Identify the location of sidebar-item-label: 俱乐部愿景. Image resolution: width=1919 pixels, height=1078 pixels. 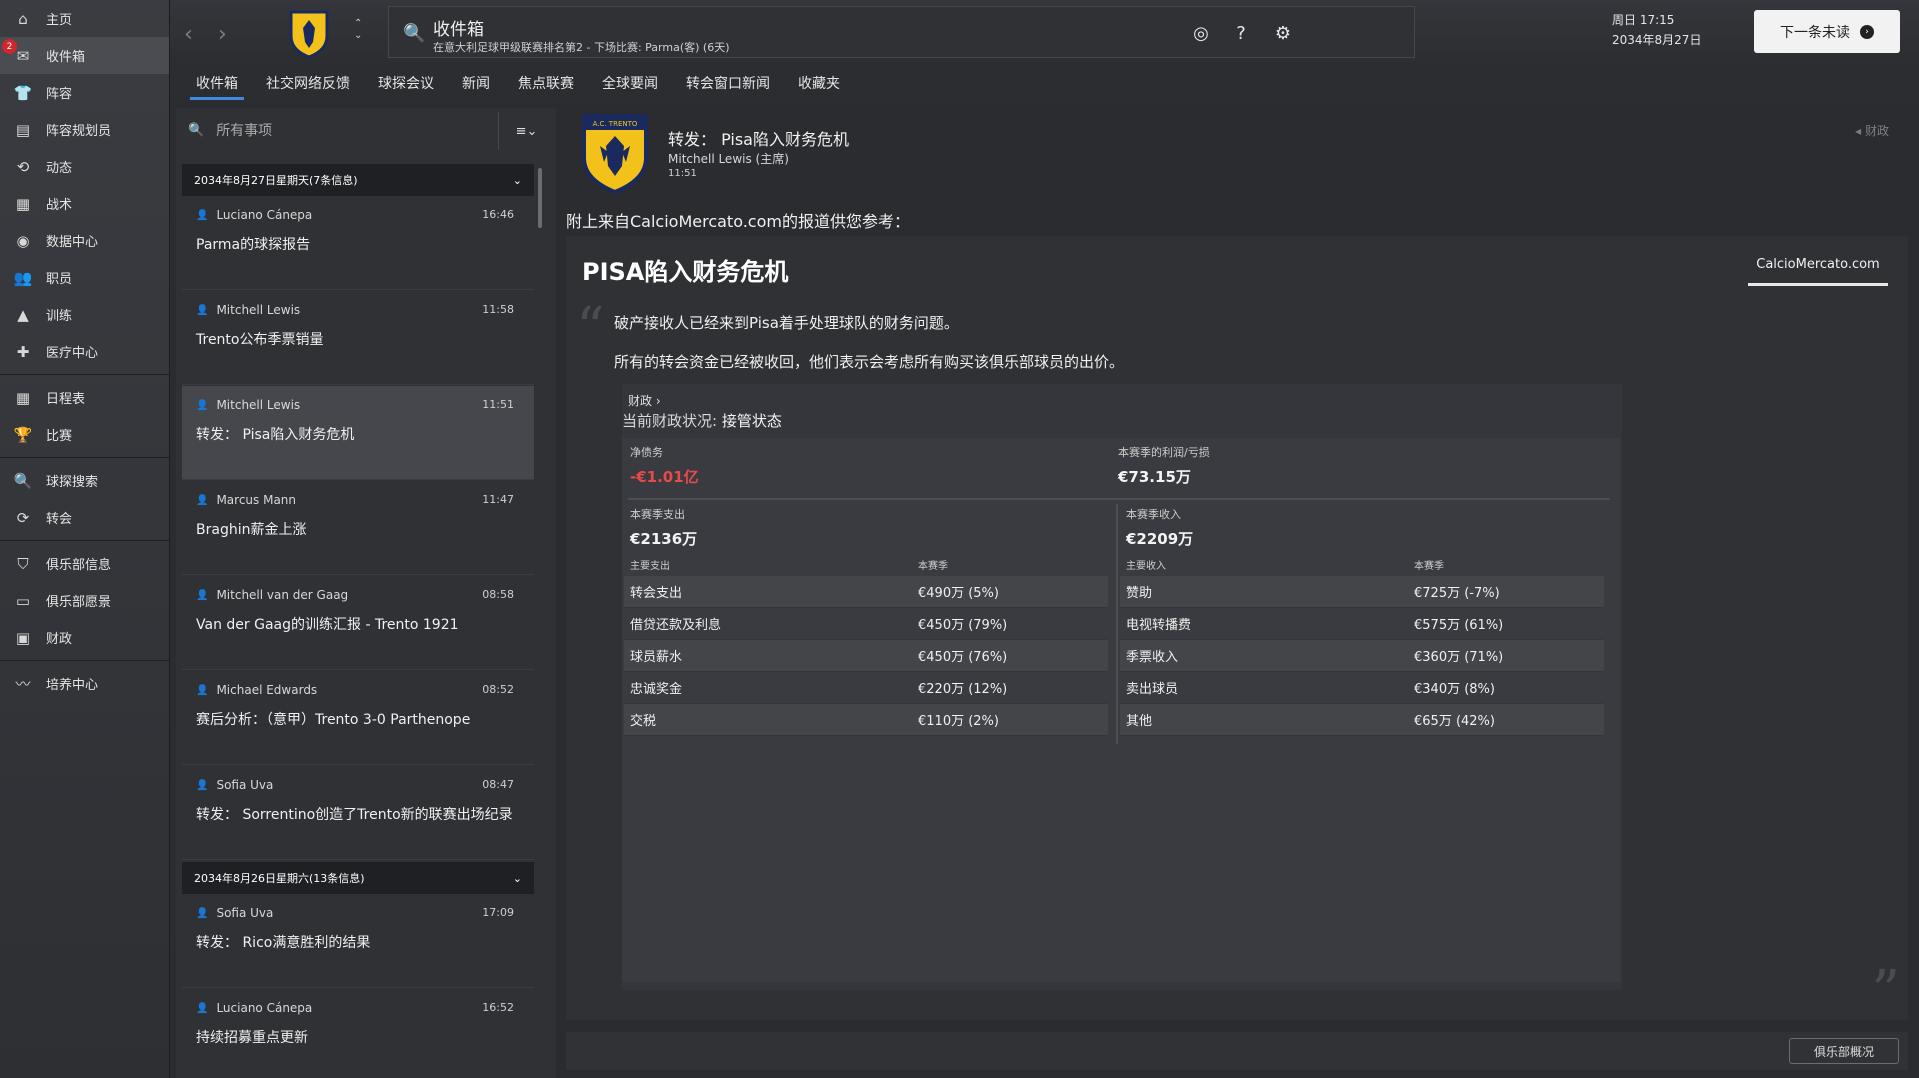
(79, 602).